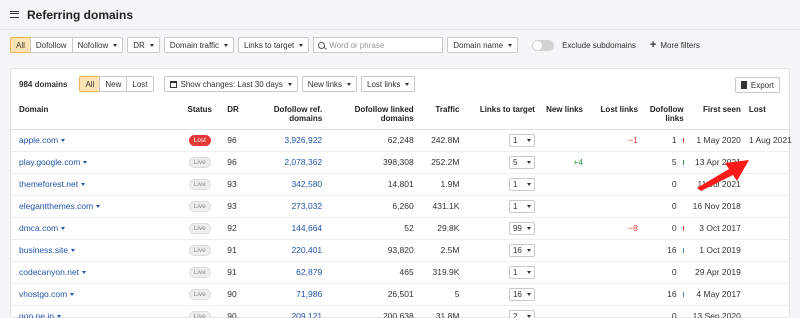  What do you see at coordinates (436, 228) in the screenshot?
I see `traffic-cell: 29.8K` at bounding box center [436, 228].